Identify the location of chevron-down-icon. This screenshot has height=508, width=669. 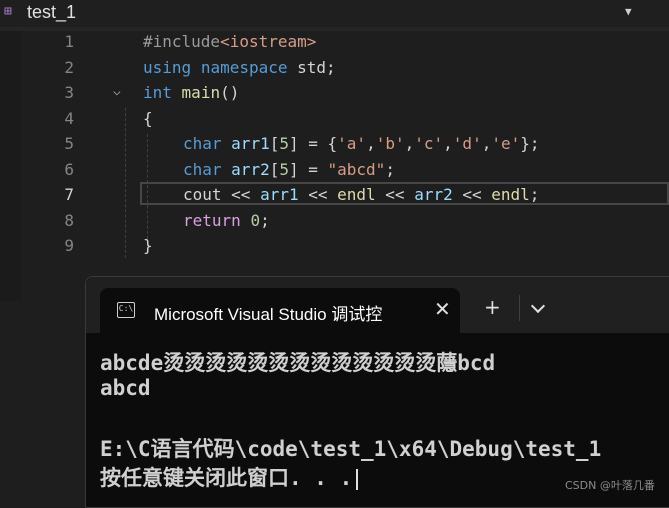
(538, 306).